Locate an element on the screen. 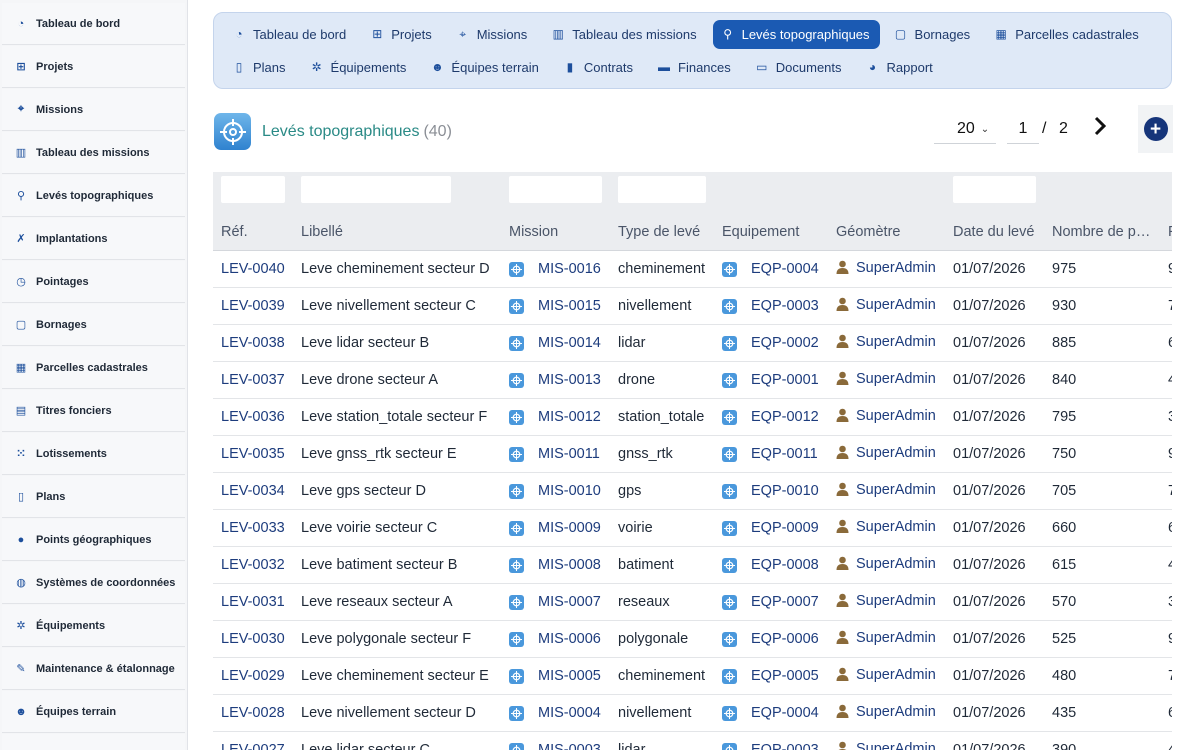 The image size is (1200, 750). equipment-link: EQP-0005 is located at coordinates (785, 676).